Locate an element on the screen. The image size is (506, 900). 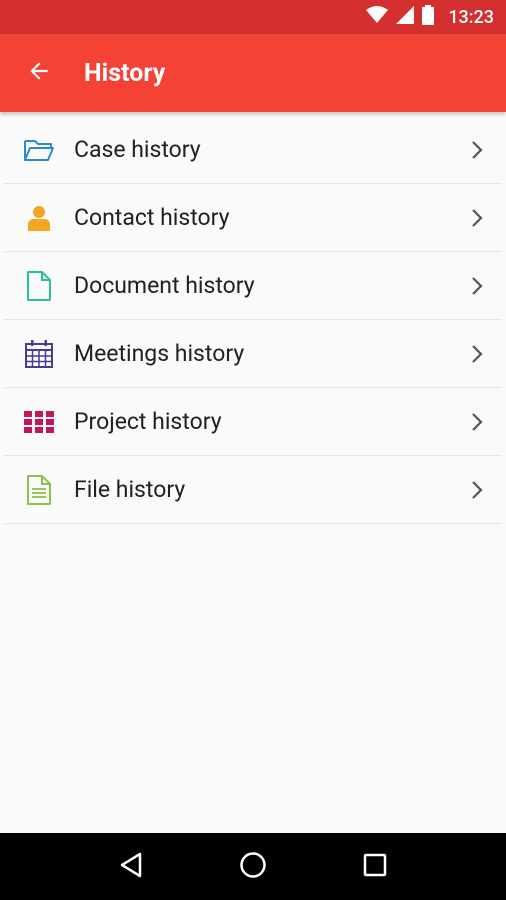
signal-icon is located at coordinates (405, 17).